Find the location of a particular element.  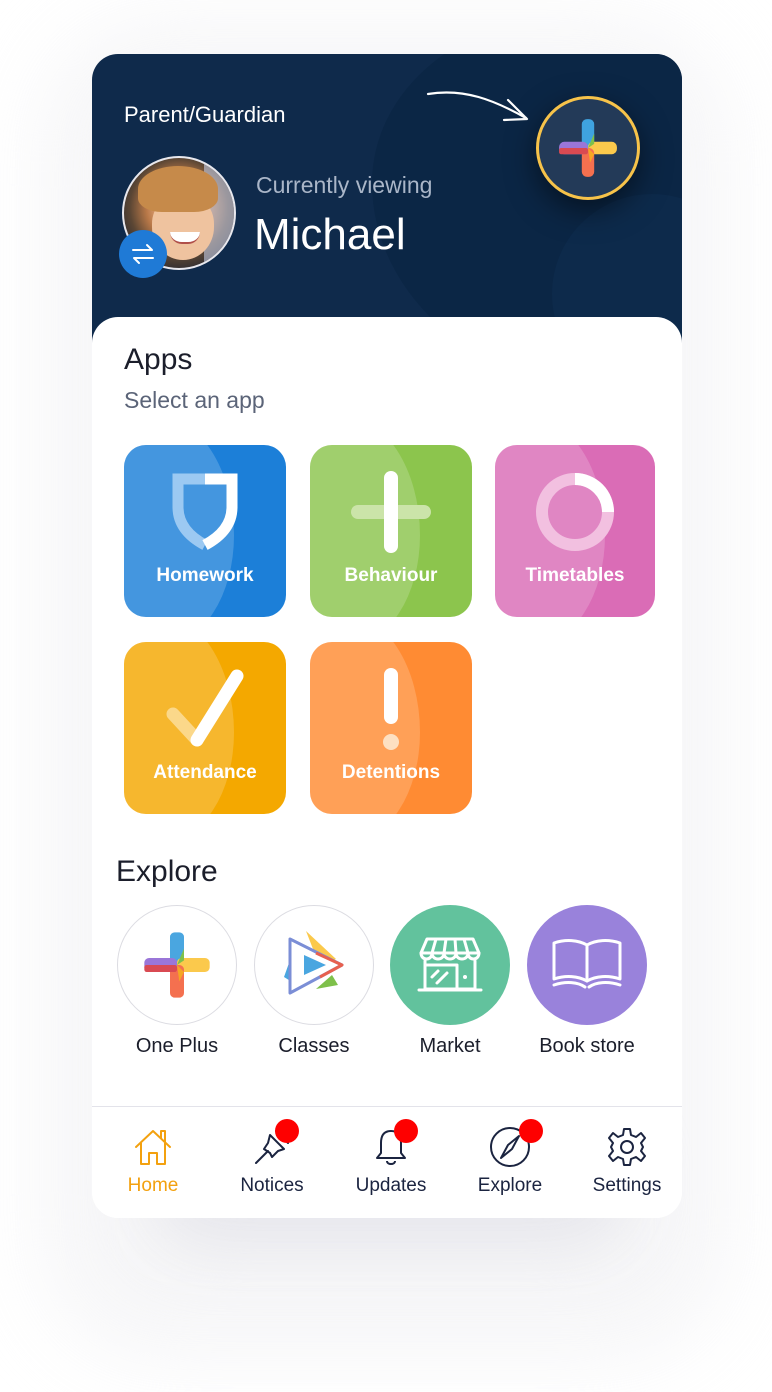

arrow-doodle-icon is located at coordinates (477, 106).